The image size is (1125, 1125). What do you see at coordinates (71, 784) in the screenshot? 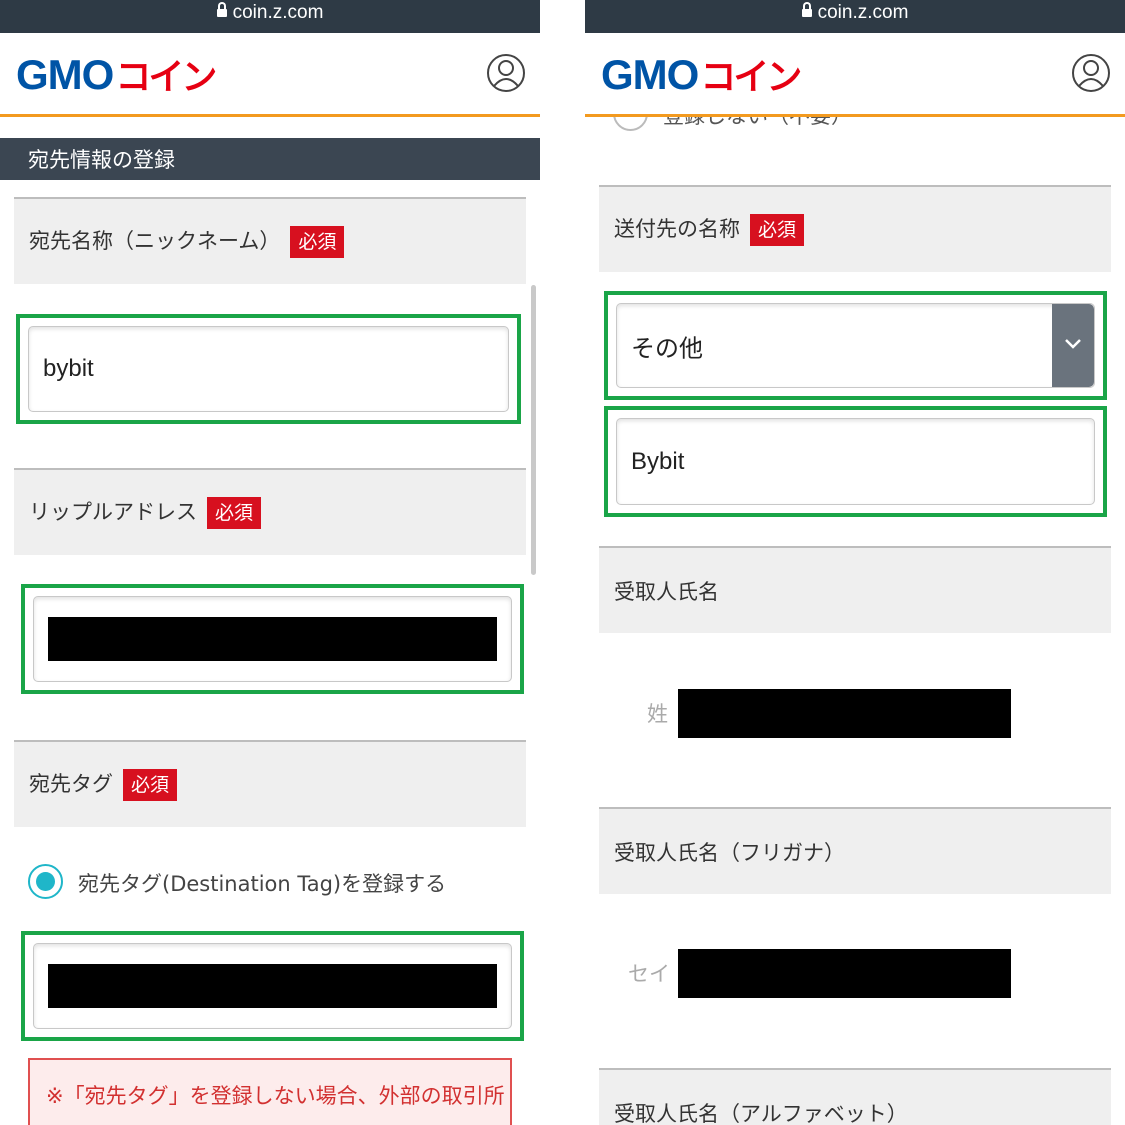
I see `destination-tag-label: 宛先タグ` at bounding box center [71, 784].